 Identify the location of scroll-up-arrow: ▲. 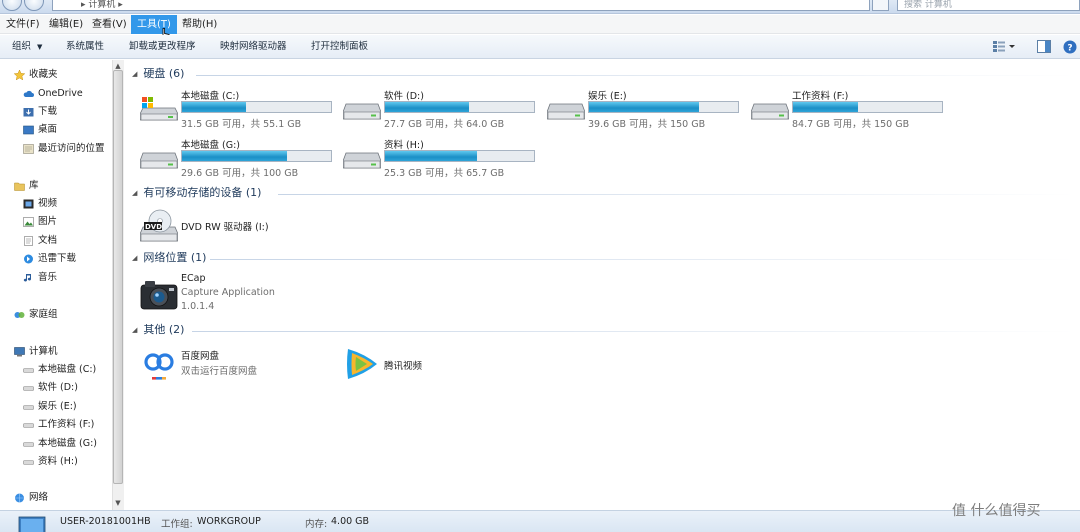
(118, 66).